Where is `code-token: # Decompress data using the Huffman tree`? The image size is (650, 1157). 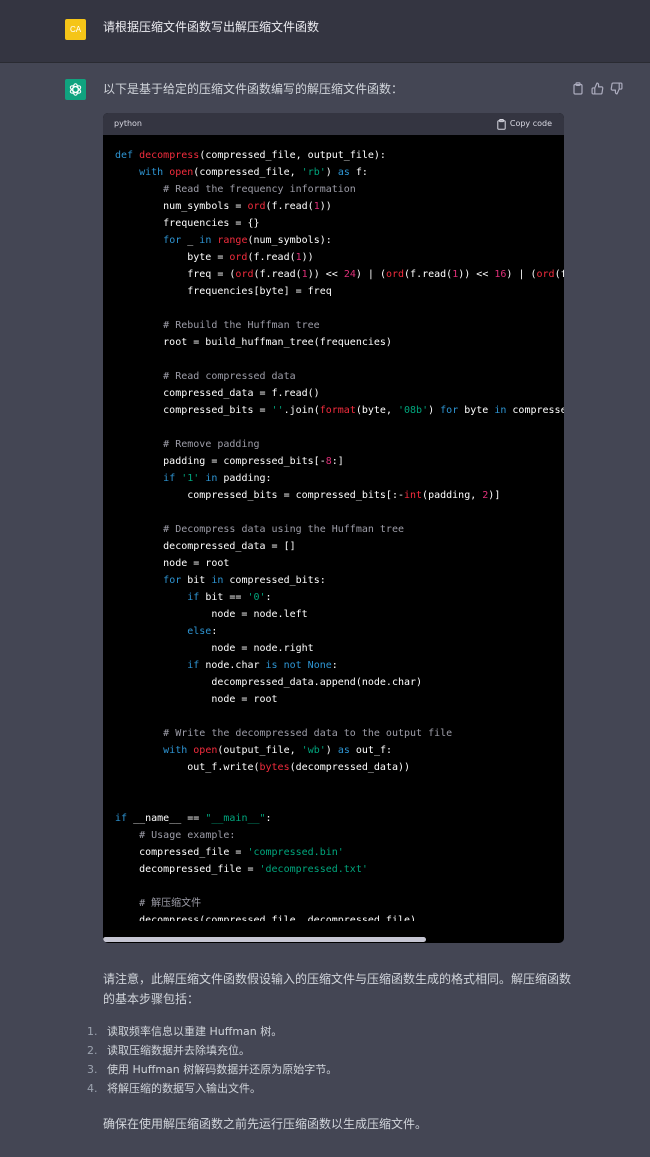
code-token: # Decompress data using the Huffman tree is located at coordinates (283, 529).